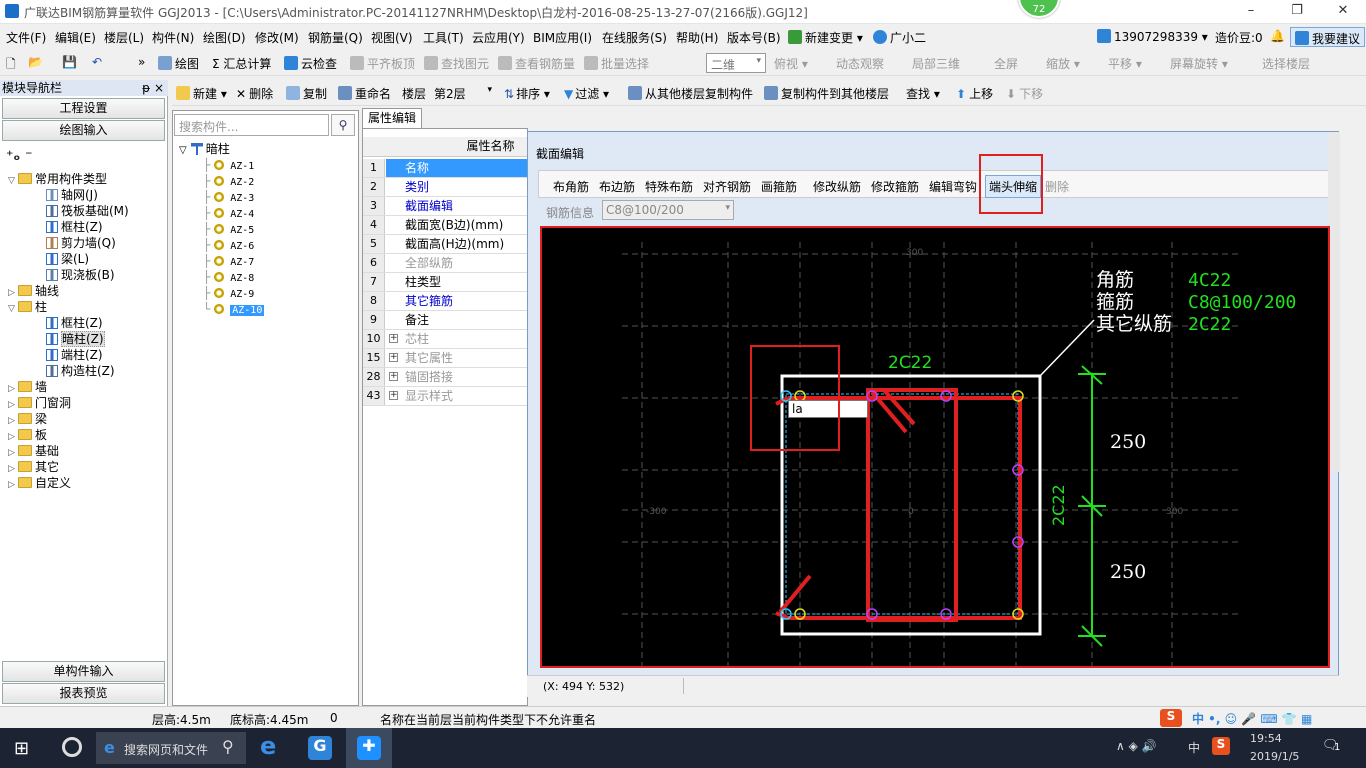  What do you see at coordinates (13, 485) in the screenshot?
I see `chevron-right-icon: ▷` at bounding box center [13, 485].